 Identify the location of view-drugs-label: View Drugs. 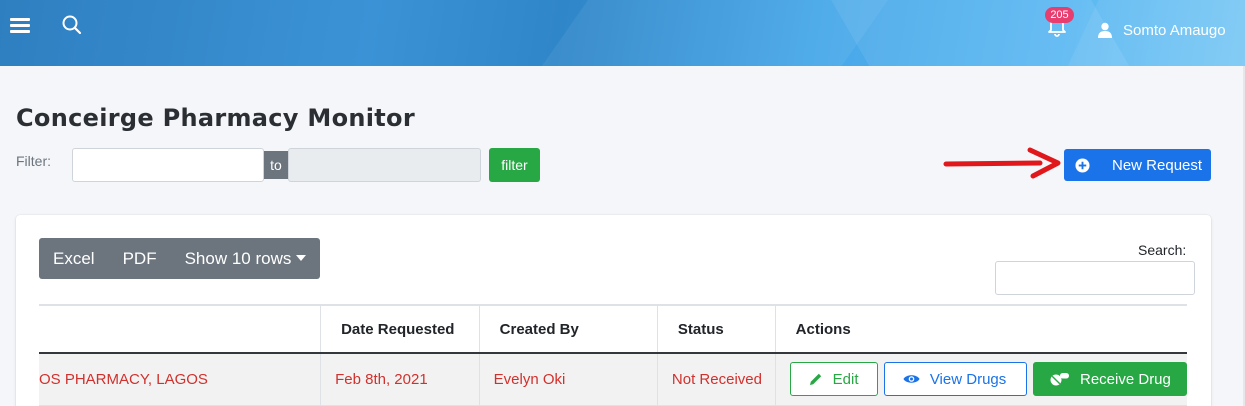
(968, 379).